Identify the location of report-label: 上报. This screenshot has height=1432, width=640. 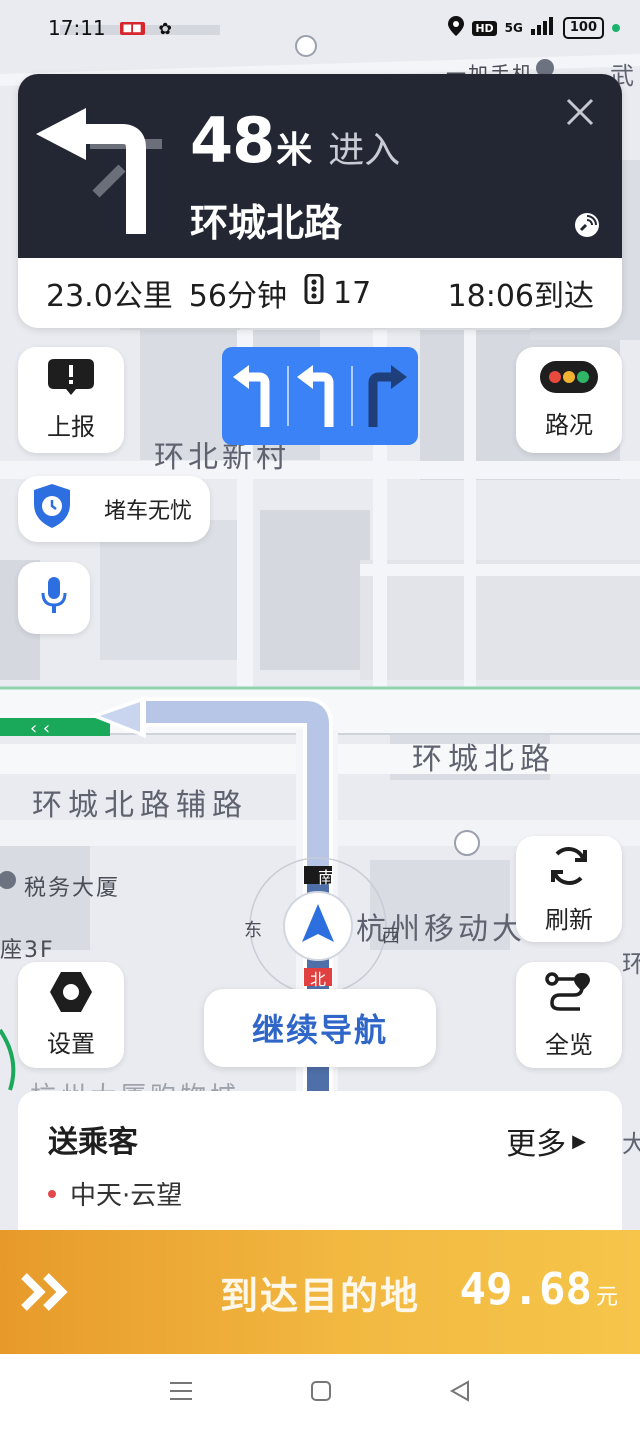
(71, 426).